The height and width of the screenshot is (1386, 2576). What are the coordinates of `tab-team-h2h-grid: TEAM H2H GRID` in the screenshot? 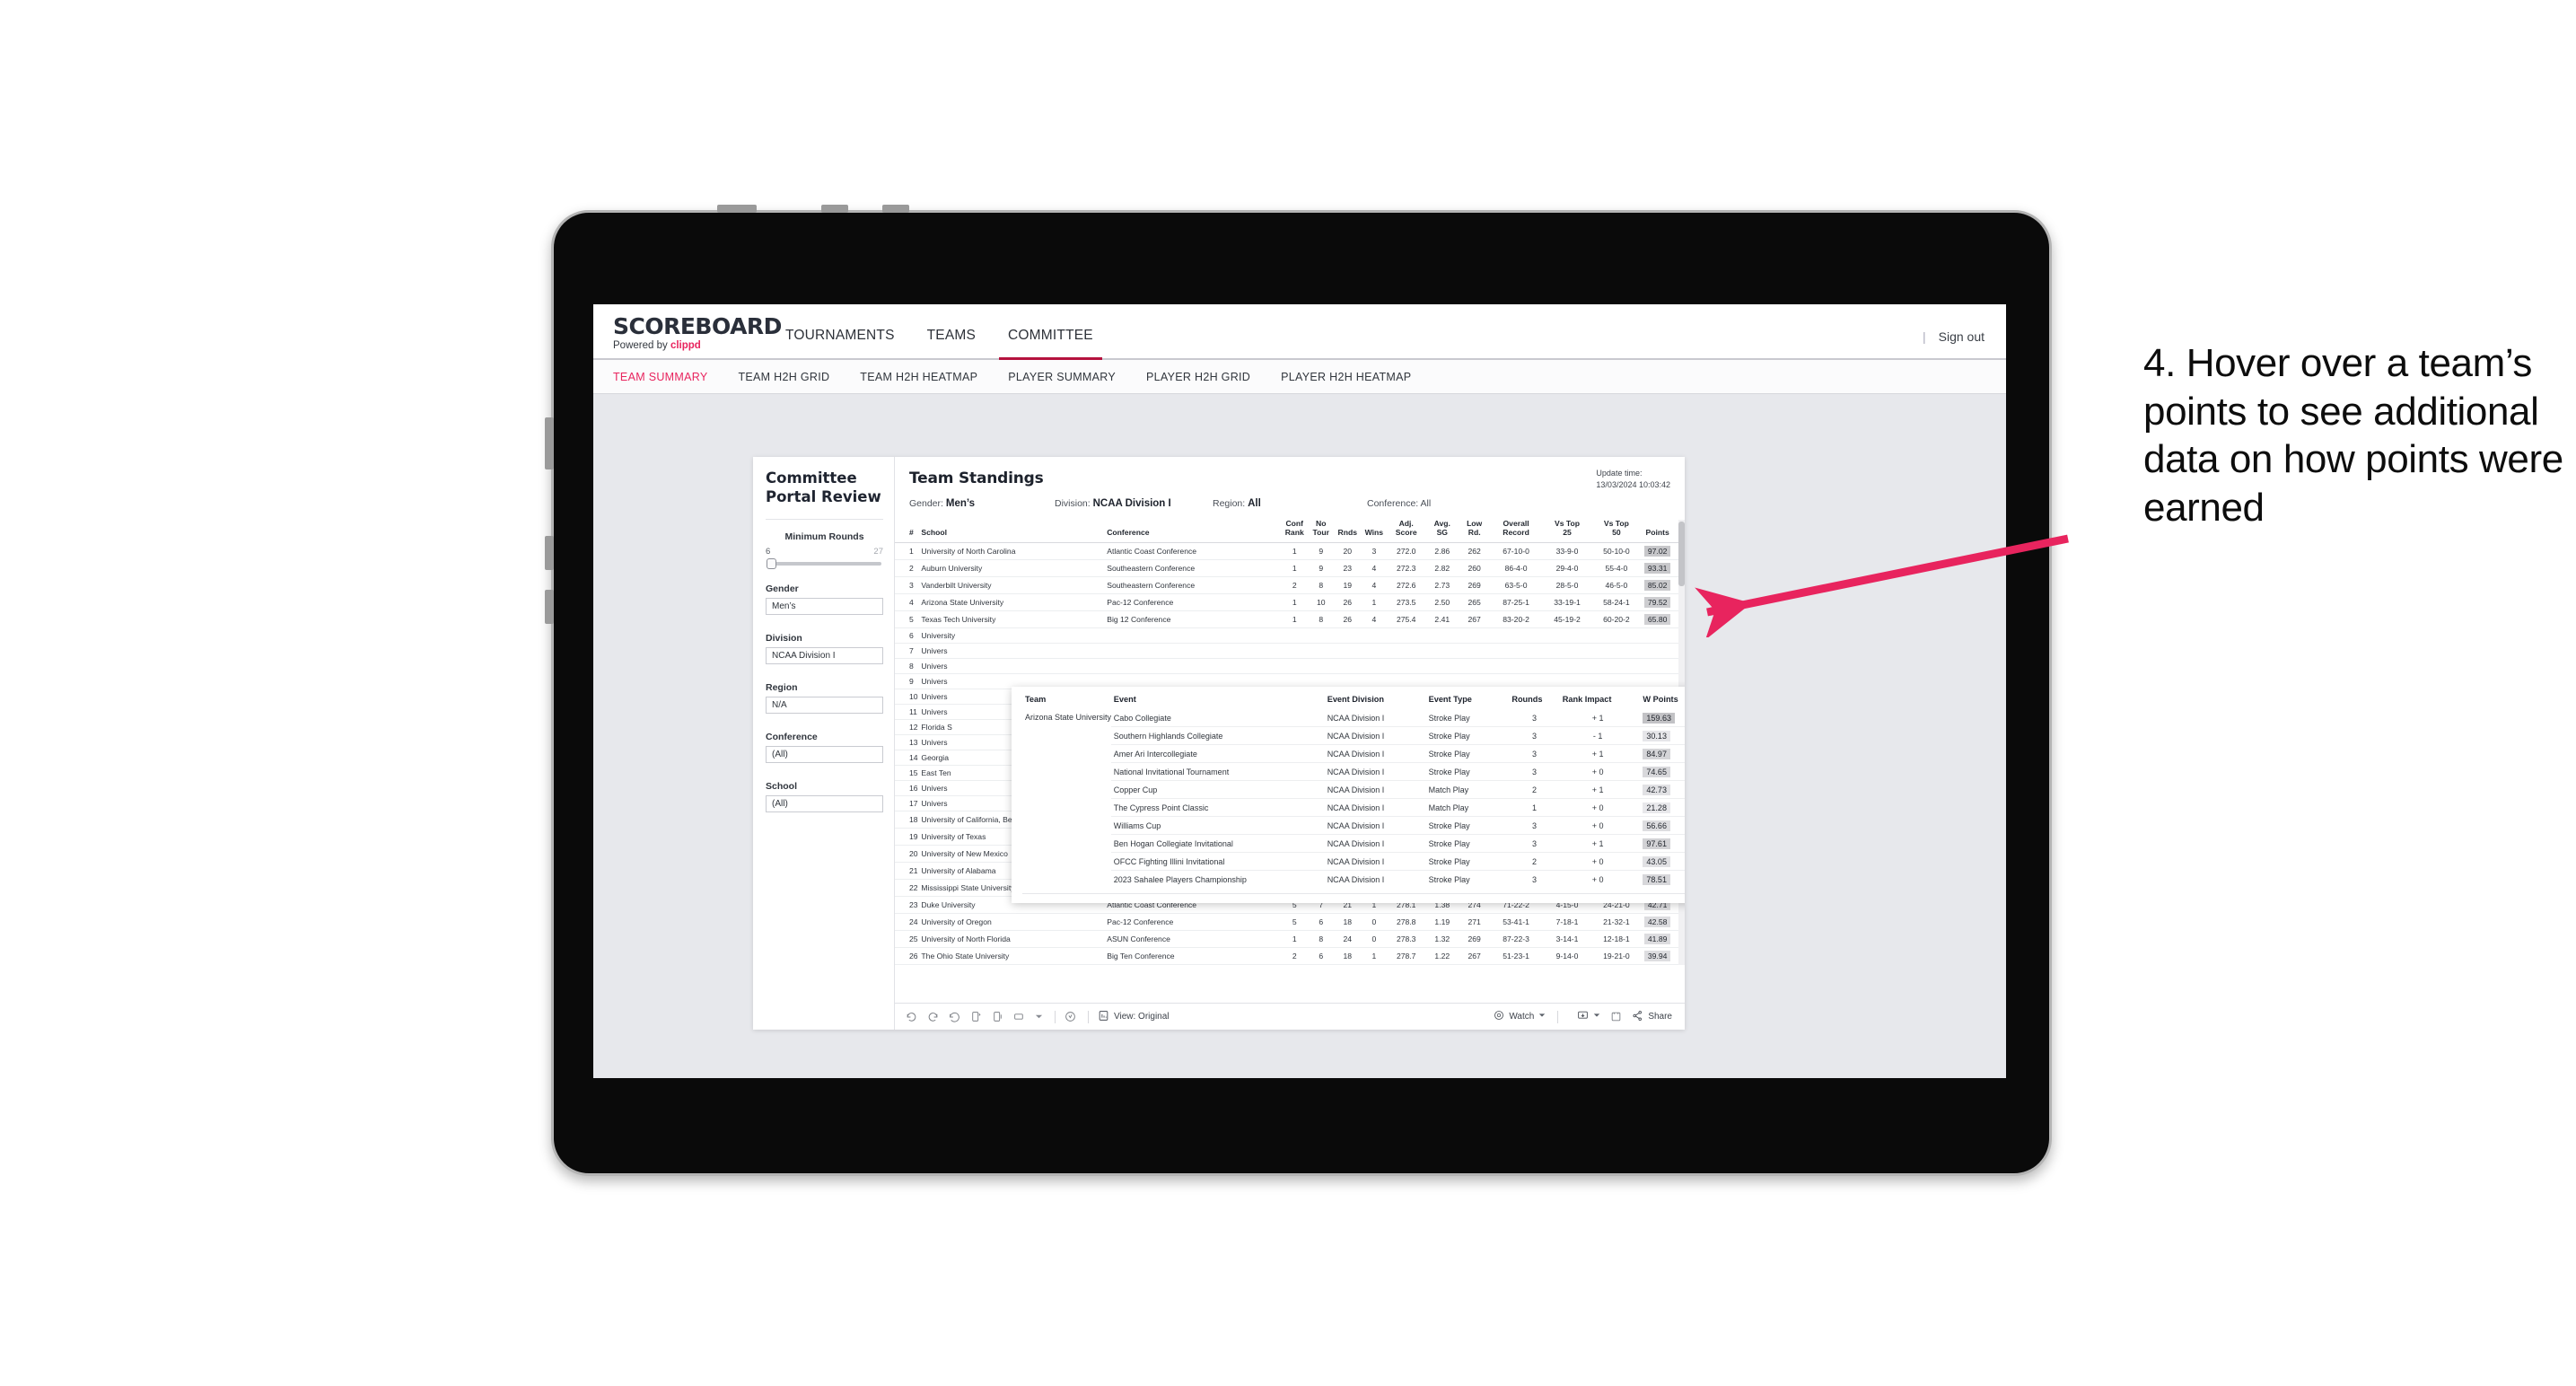 It's located at (784, 377).